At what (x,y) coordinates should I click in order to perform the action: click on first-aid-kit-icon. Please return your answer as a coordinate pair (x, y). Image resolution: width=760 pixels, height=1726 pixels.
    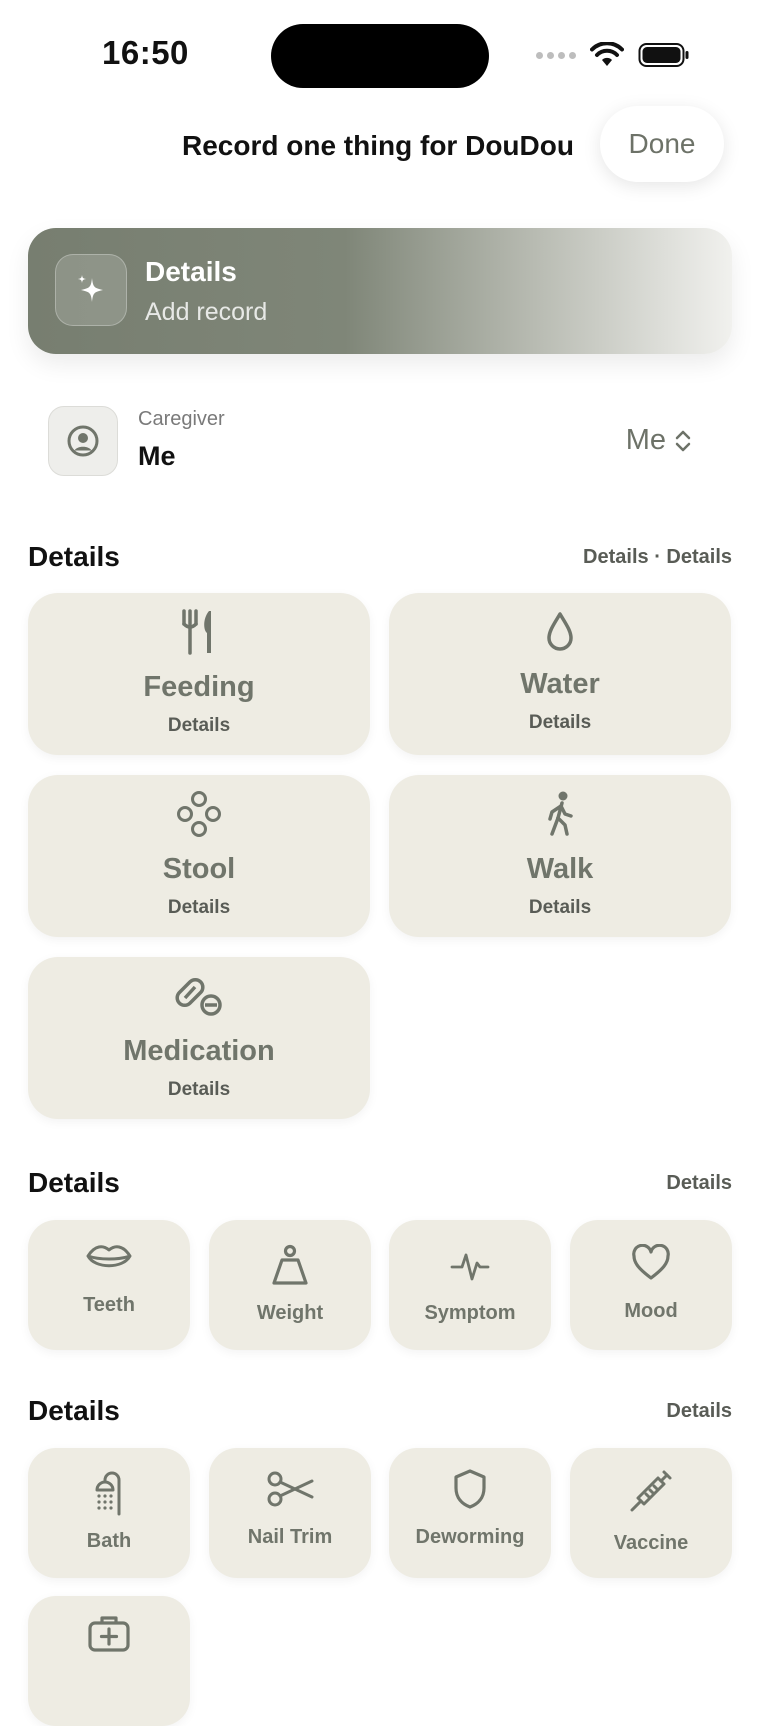
    Looking at the image, I should click on (109, 1633).